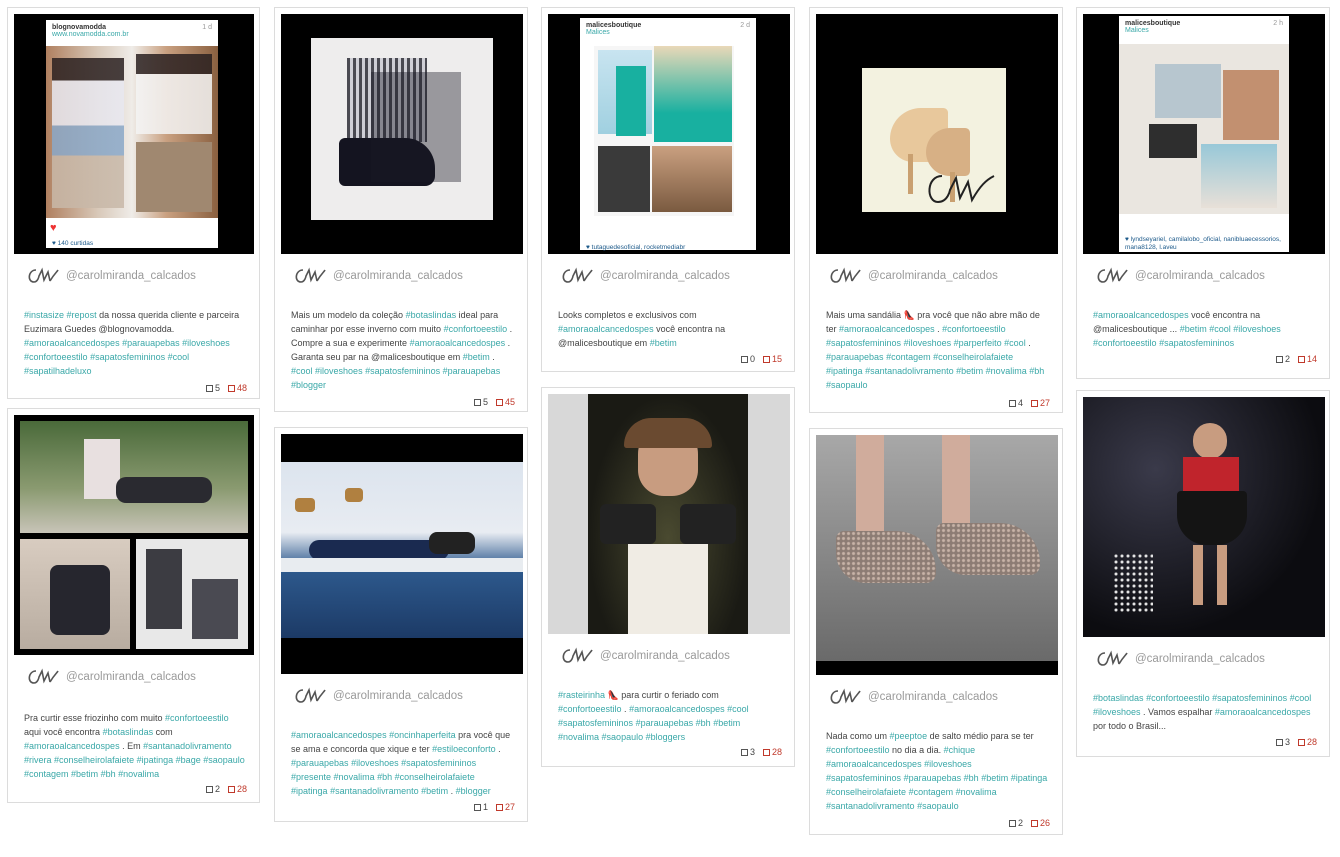 The image size is (1340, 857). Describe the element at coordinates (909, 736) in the screenshot. I see `hashtag-link: #peeptoe` at that location.